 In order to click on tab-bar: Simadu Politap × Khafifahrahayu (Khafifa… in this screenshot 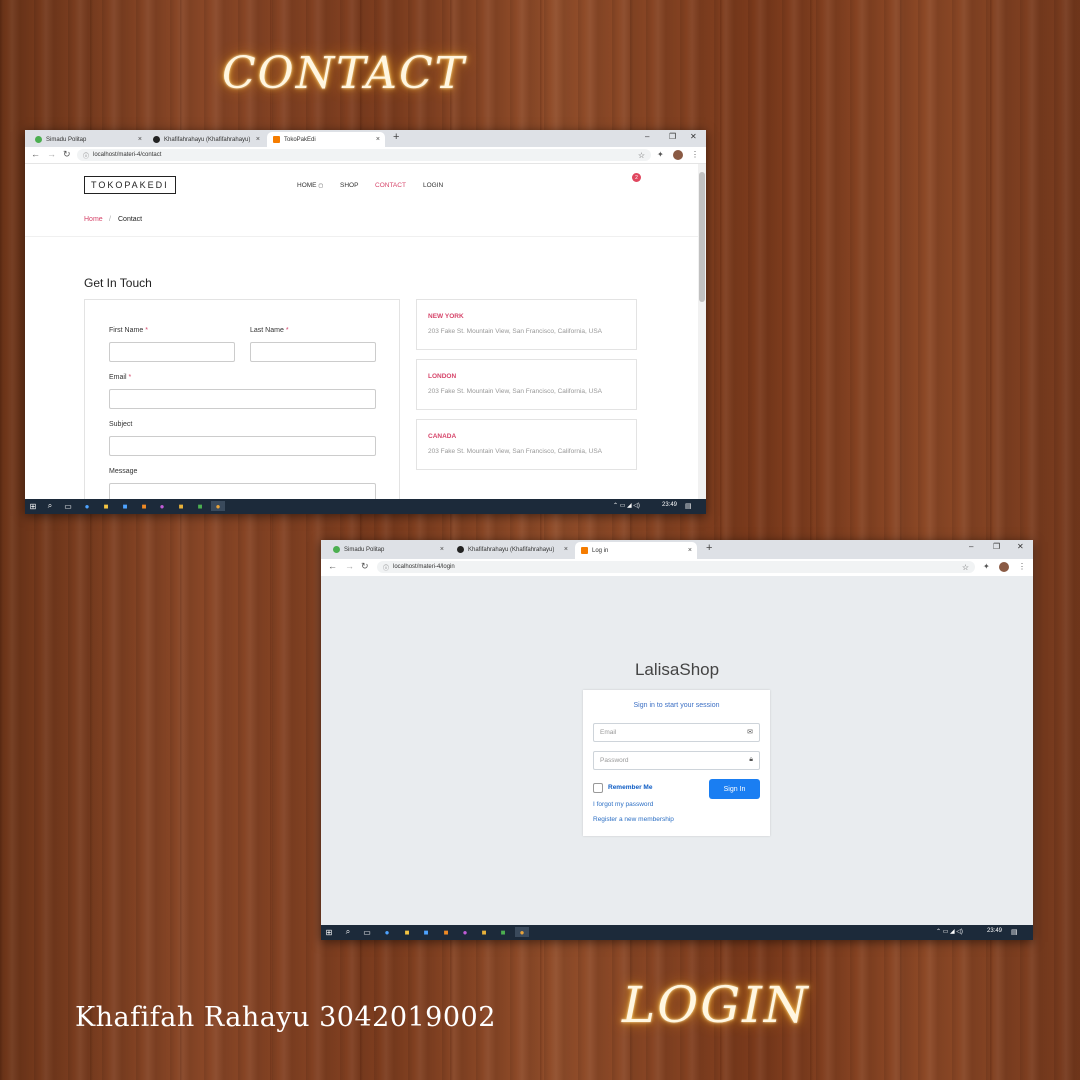, I will do `click(365, 138)`.